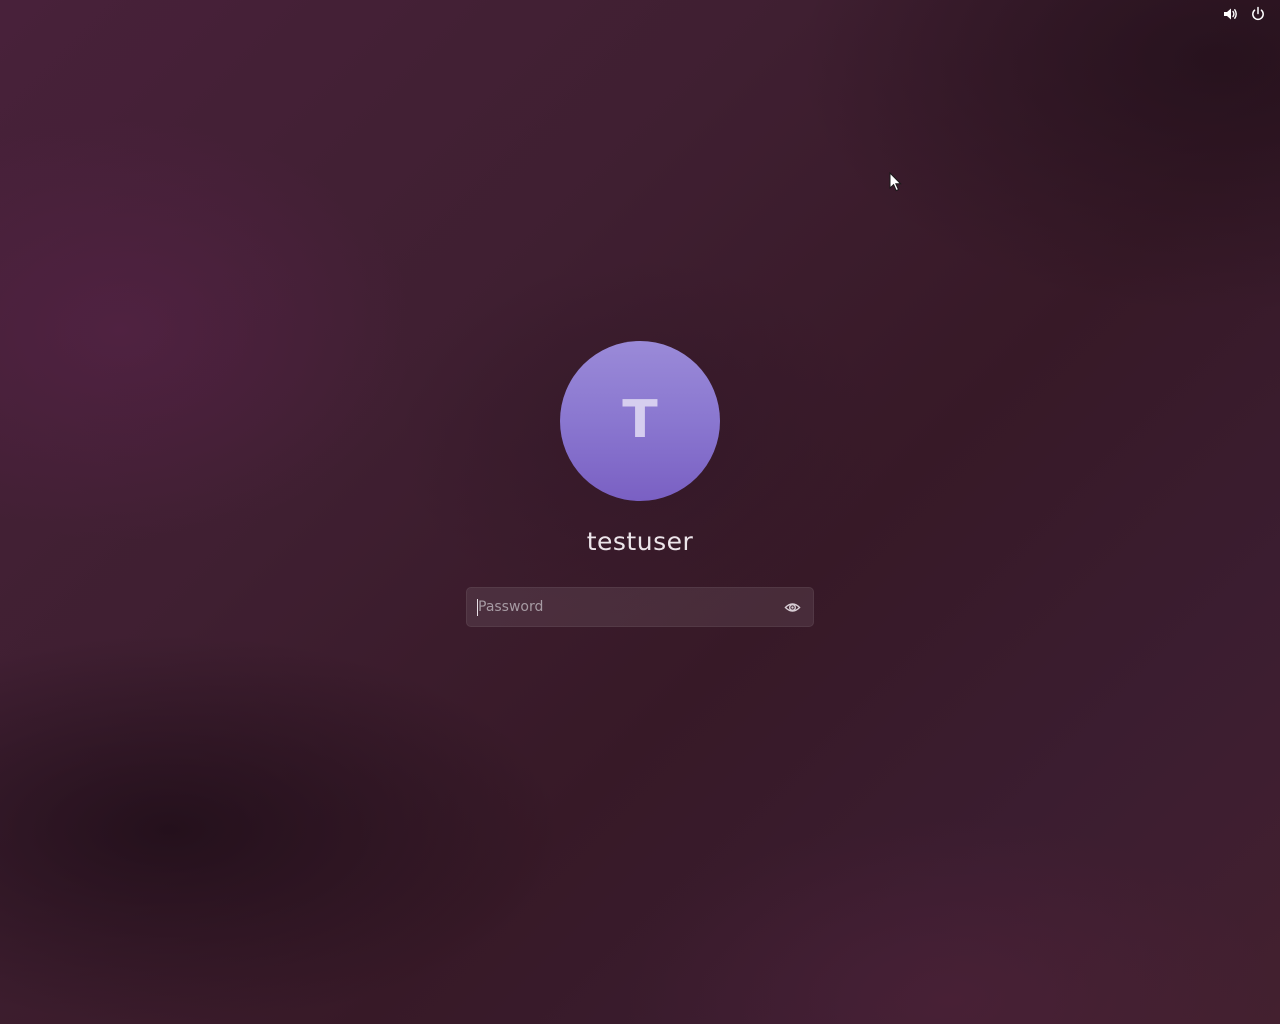 This screenshot has width=1280, height=1024. I want to click on avatar-initial: T, so click(640, 420).